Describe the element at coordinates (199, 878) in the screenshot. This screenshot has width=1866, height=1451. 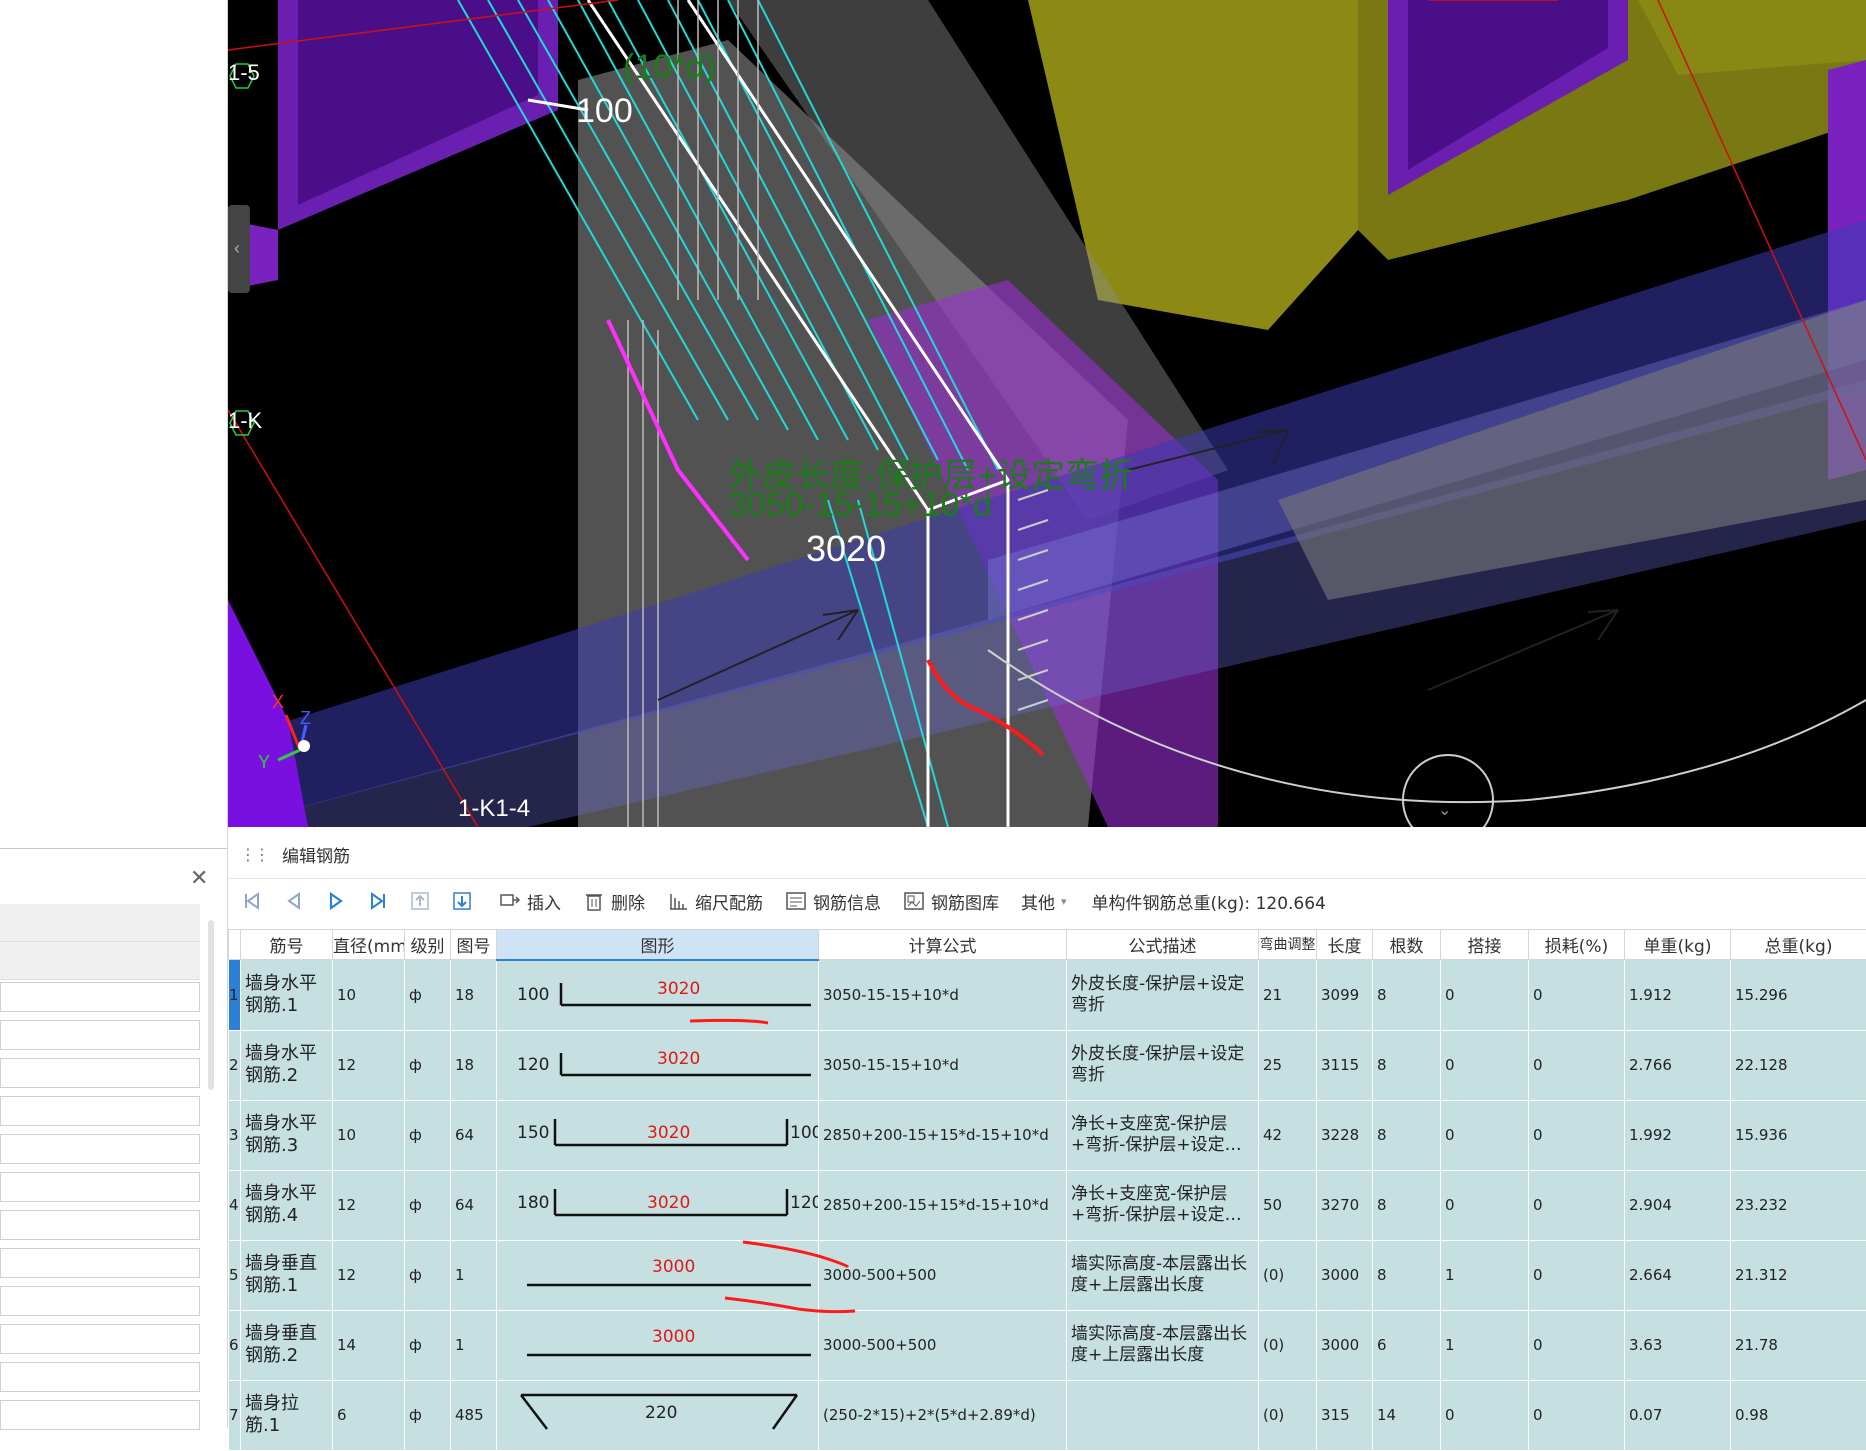
I see `close-icon: ✕` at that location.